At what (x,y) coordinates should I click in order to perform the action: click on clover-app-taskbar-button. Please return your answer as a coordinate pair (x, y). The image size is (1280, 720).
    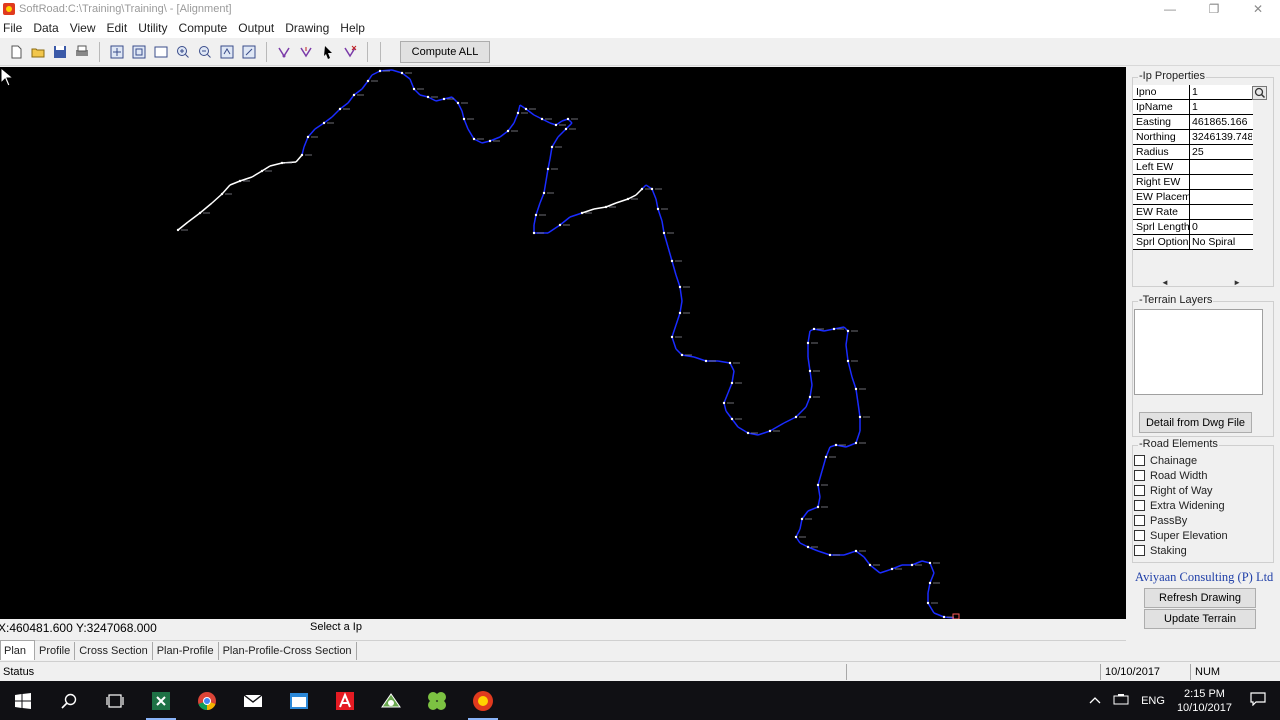
    Looking at the image, I should click on (437, 700).